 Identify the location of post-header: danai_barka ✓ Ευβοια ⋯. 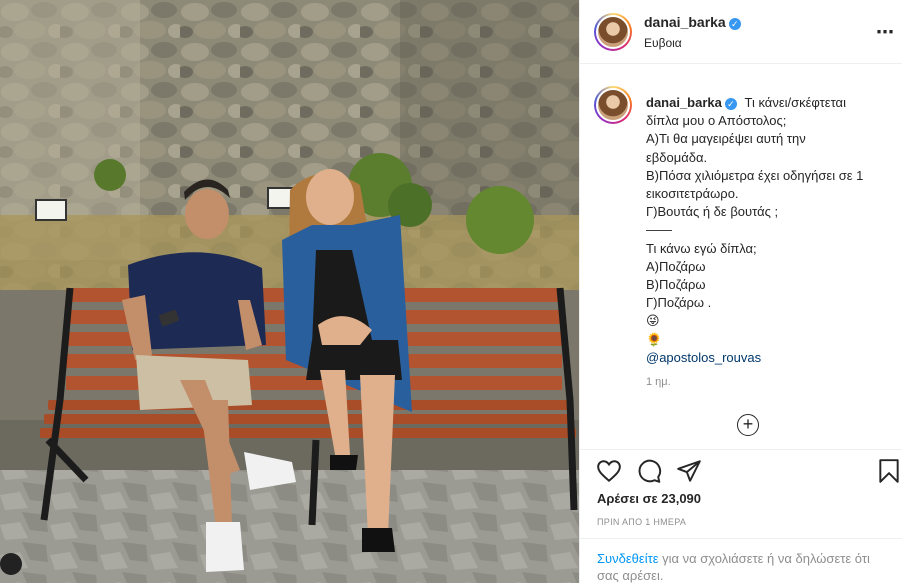
(741, 32).